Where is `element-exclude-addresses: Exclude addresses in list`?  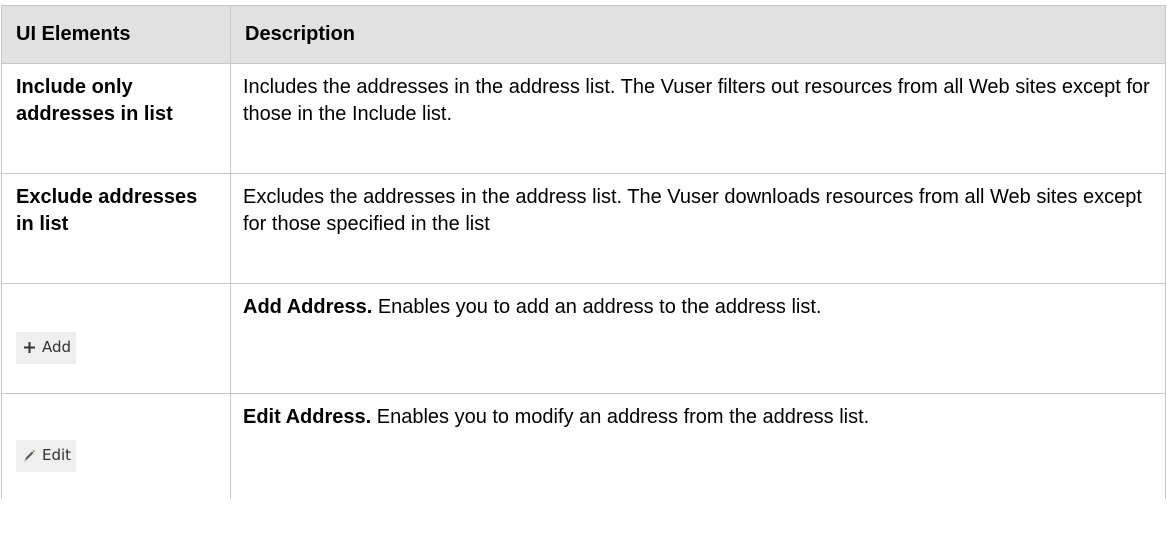
element-exclude-addresses: Exclude addresses in list is located at coordinates (116, 228).